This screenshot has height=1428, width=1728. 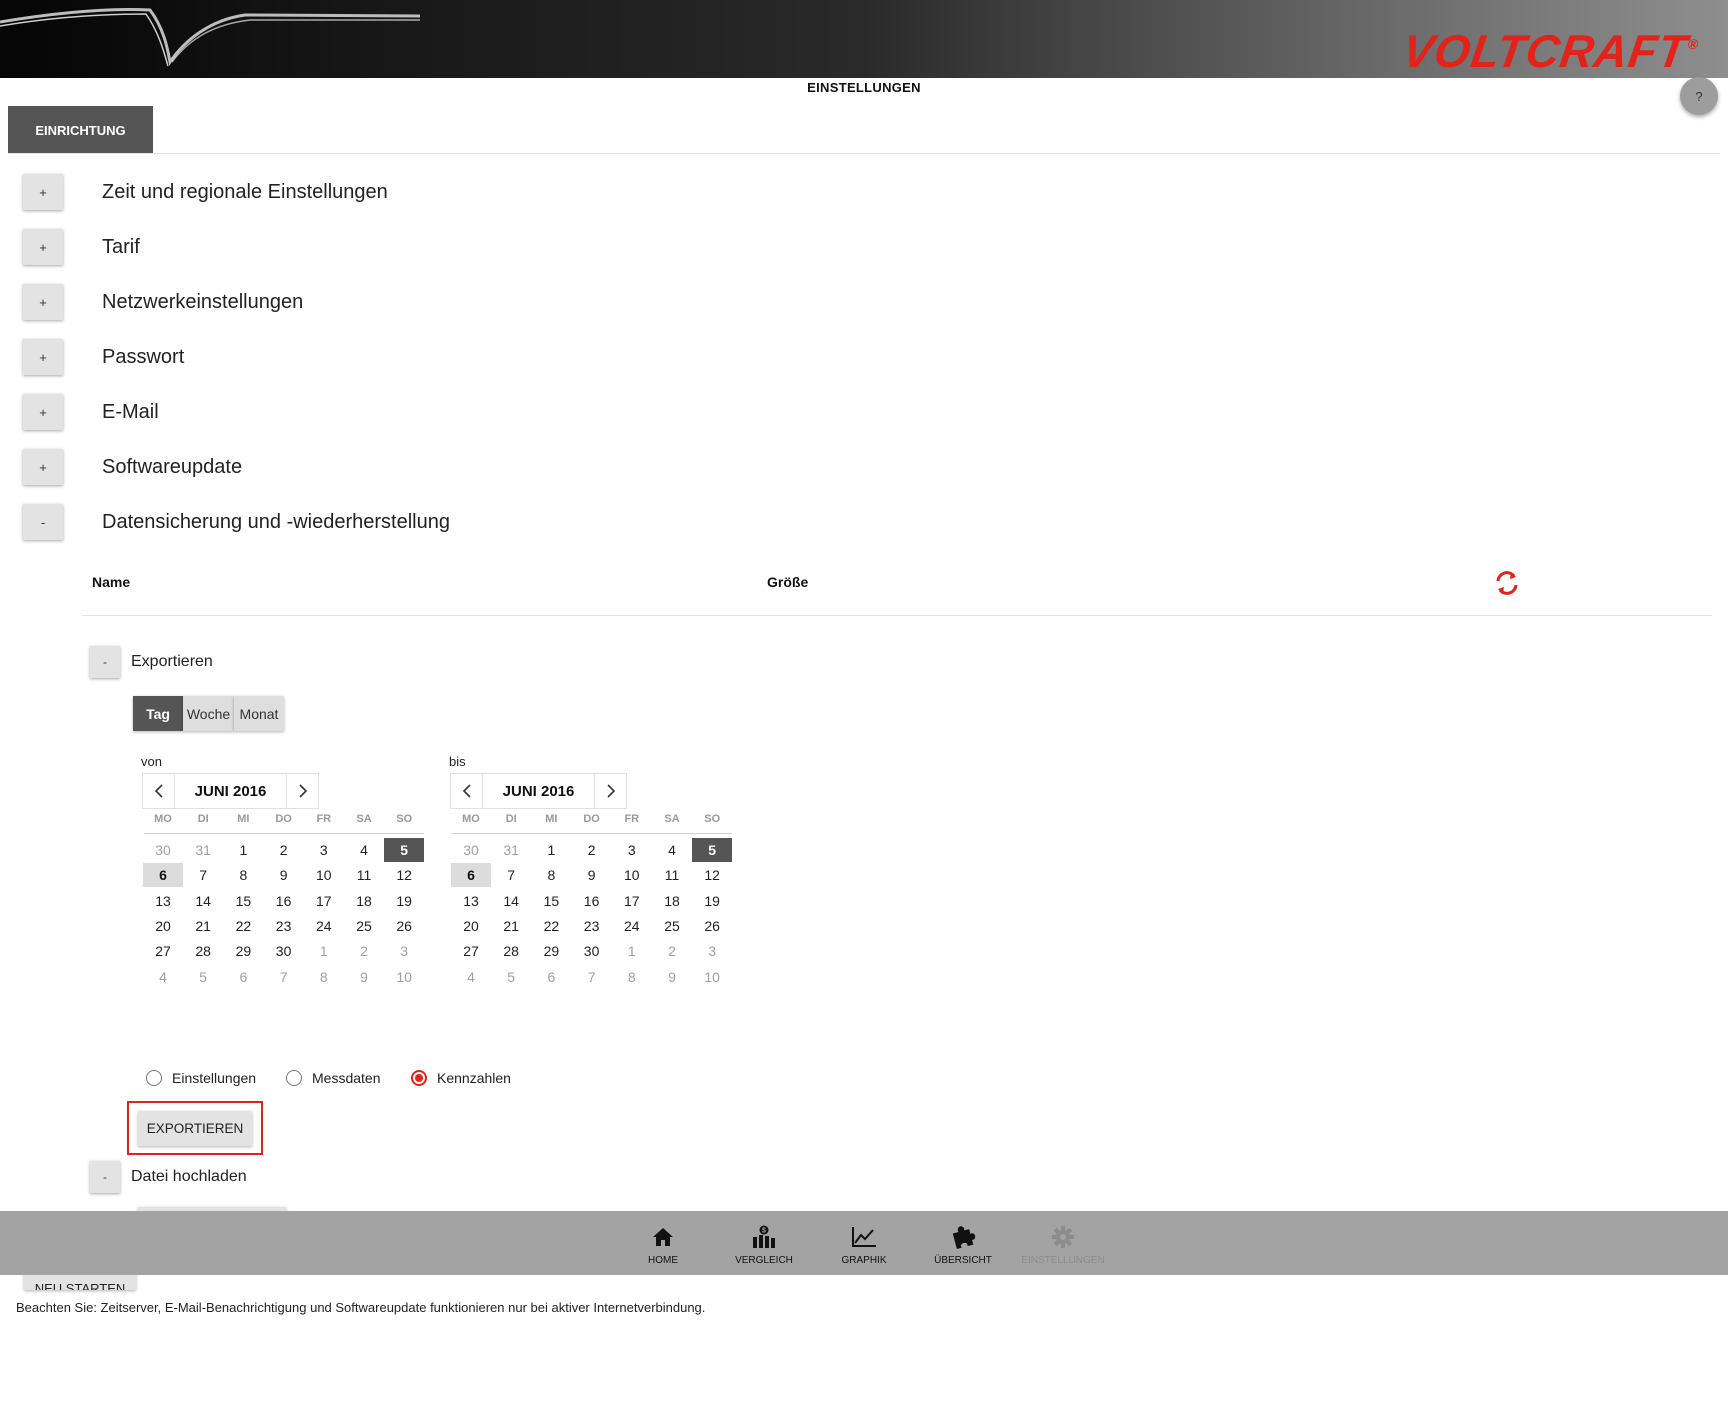 What do you see at coordinates (201, 1078) in the screenshot?
I see `radio-einstellungen: Einstellungen` at bounding box center [201, 1078].